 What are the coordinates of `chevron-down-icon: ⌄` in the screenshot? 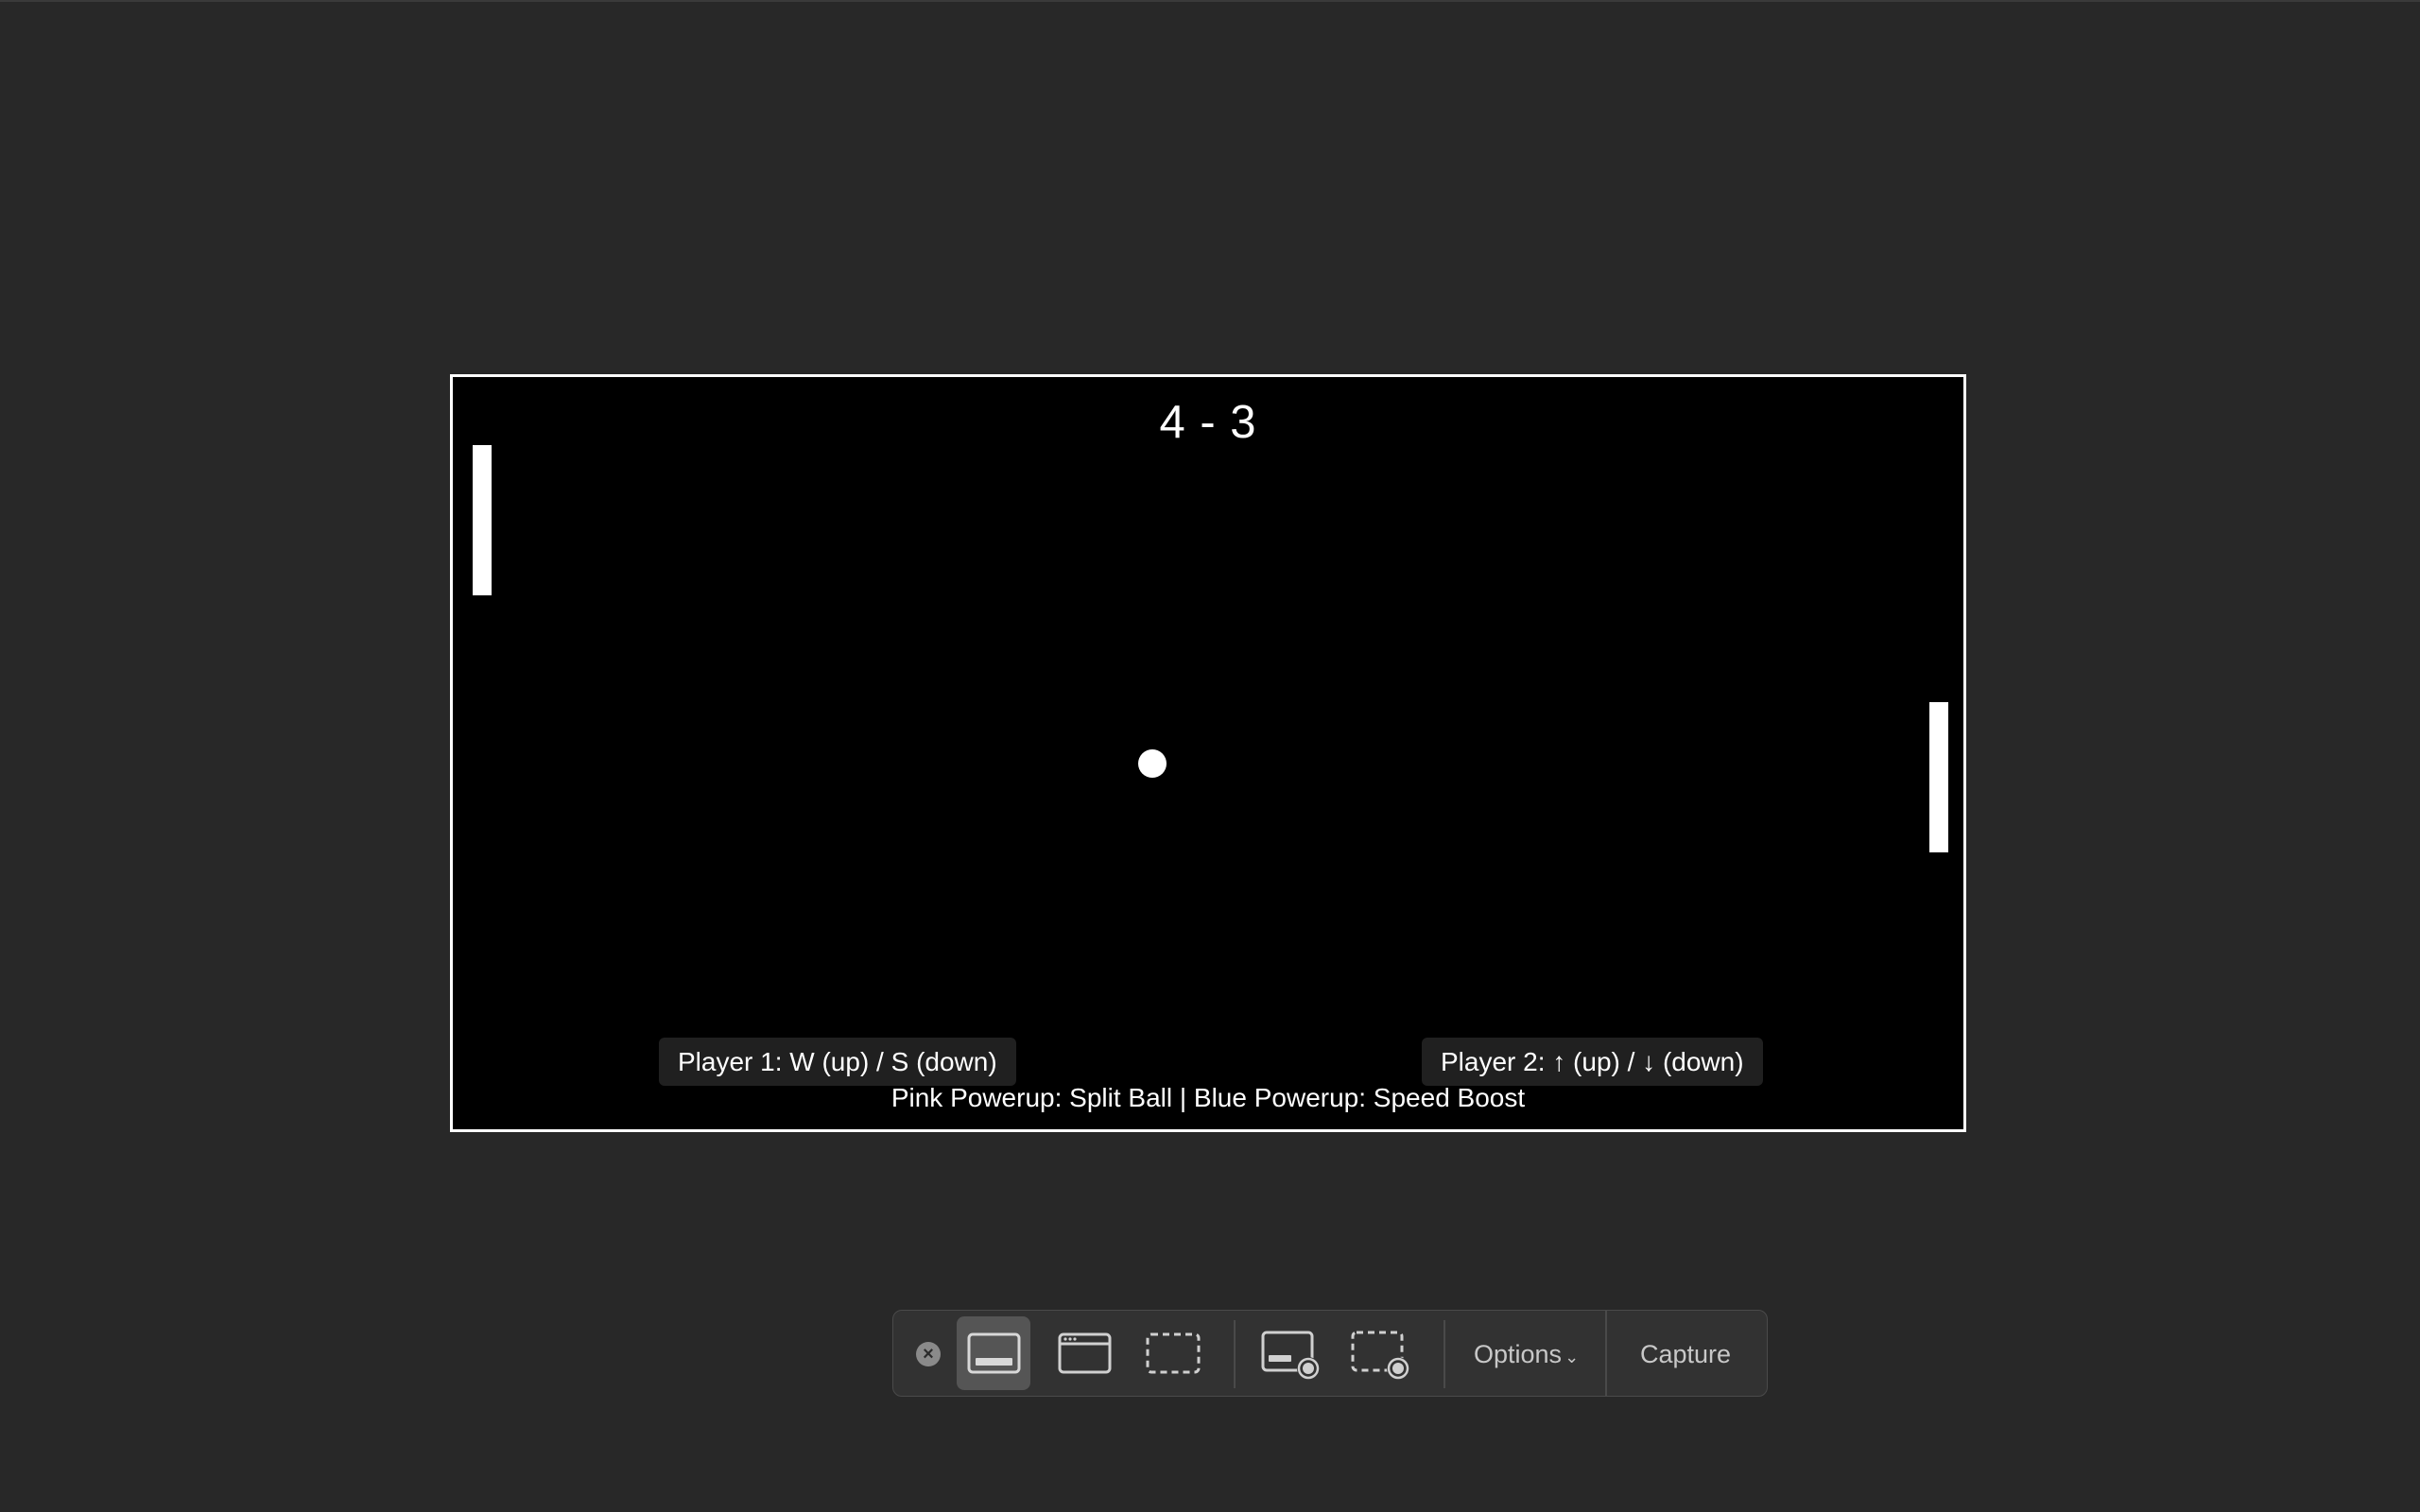 It's located at (1572, 1357).